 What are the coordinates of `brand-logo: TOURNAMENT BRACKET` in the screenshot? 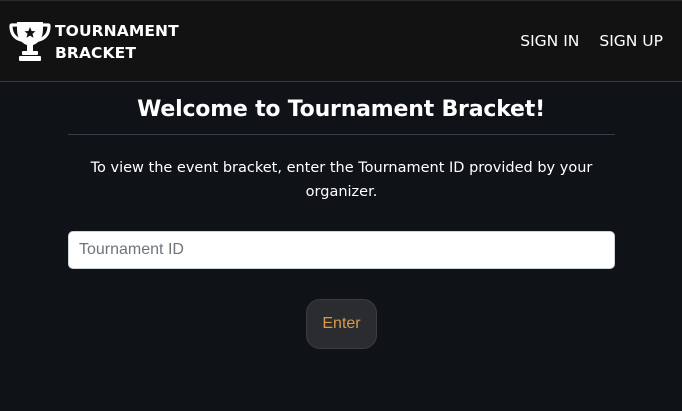 It's located at (94, 41).